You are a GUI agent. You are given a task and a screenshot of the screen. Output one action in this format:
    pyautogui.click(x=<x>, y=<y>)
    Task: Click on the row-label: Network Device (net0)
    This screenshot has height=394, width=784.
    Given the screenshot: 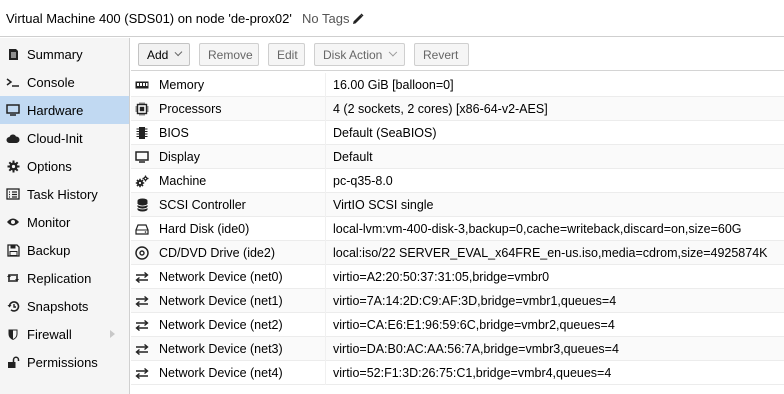 What is the action you would take?
    pyautogui.click(x=221, y=277)
    